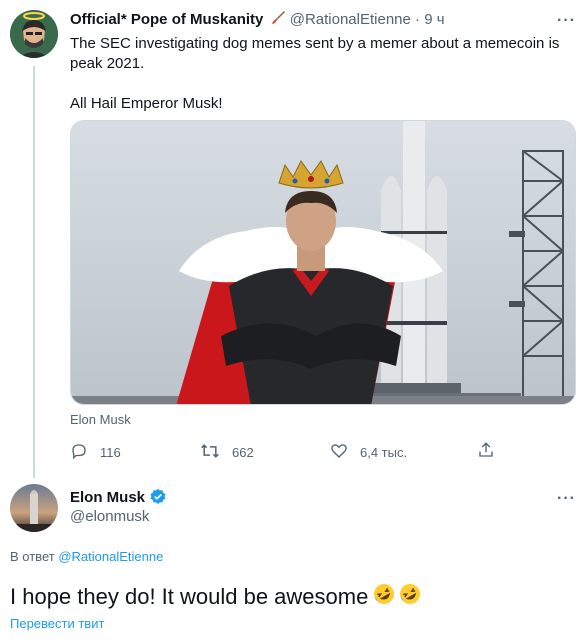 The height and width of the screenshot is (642, 588). What do you see at coordinates (32, 556) in the screenshot?
I see `replying-to-prefix: В ответ` at bounding box center [32, 556].